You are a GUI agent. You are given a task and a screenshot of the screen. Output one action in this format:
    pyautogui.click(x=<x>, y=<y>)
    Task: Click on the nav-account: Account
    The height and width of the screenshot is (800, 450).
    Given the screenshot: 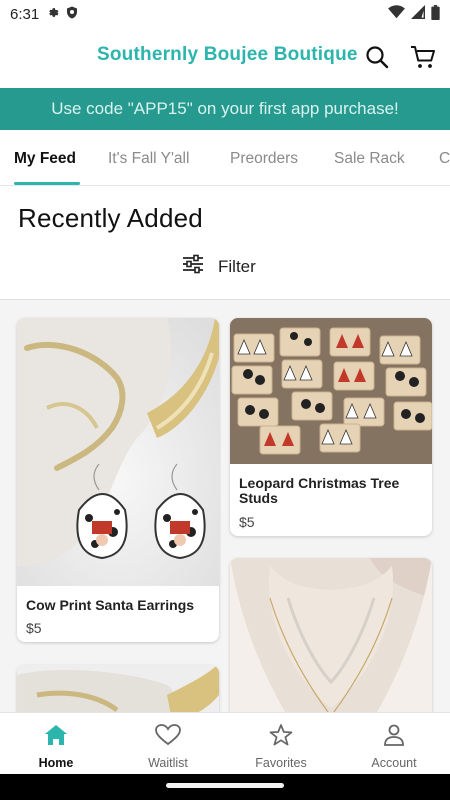 What is the action you would take?
    pyautogui.click(x=394, y=744)
    